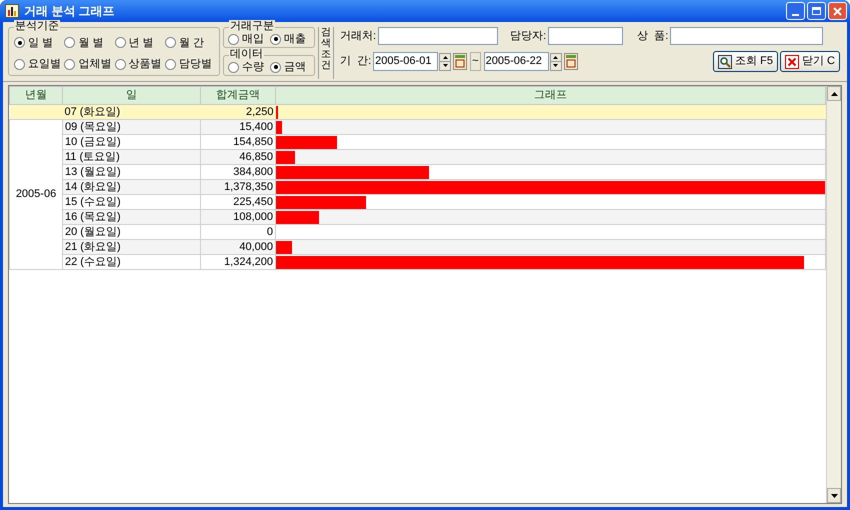 The image size is (850, 510). I want to click on date-field: 2005-06-01, so click(405, 61).